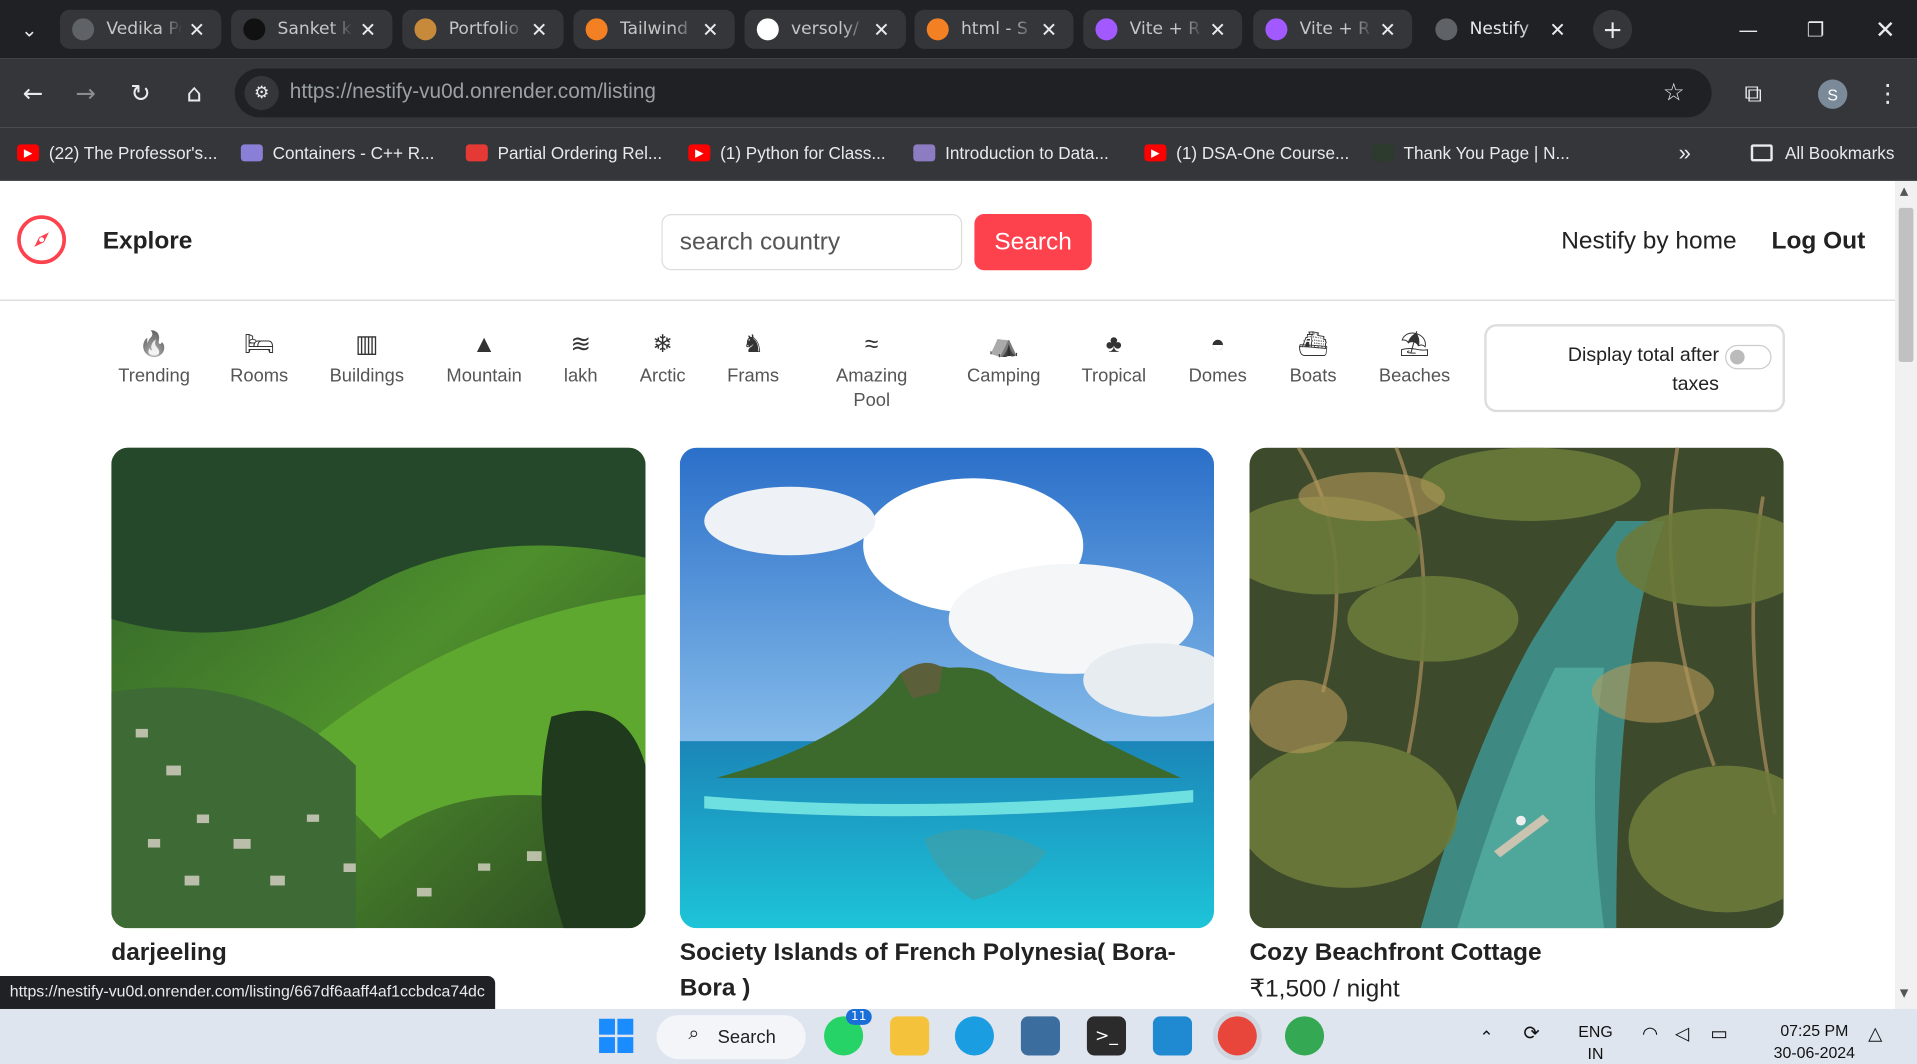 Image resolution: width=1917 pixels, height=1064 pixels. I want to click on bookmark-star-icon: ☆, so click(1674, 91).